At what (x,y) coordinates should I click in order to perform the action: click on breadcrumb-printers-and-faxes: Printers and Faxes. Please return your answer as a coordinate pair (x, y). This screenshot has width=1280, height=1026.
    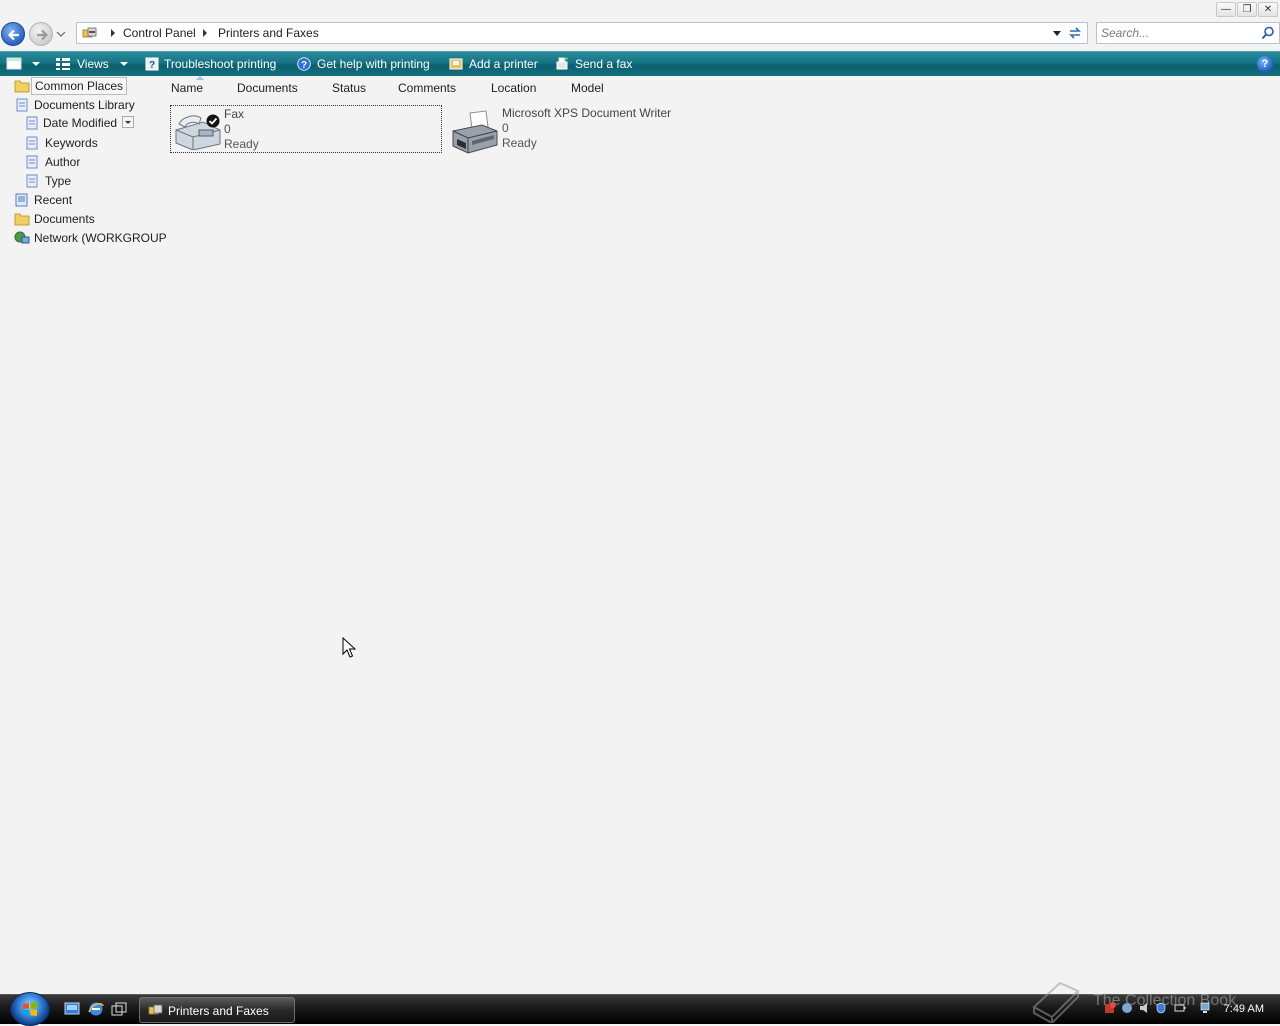
    Looking at the image, I should click on (268, 33).